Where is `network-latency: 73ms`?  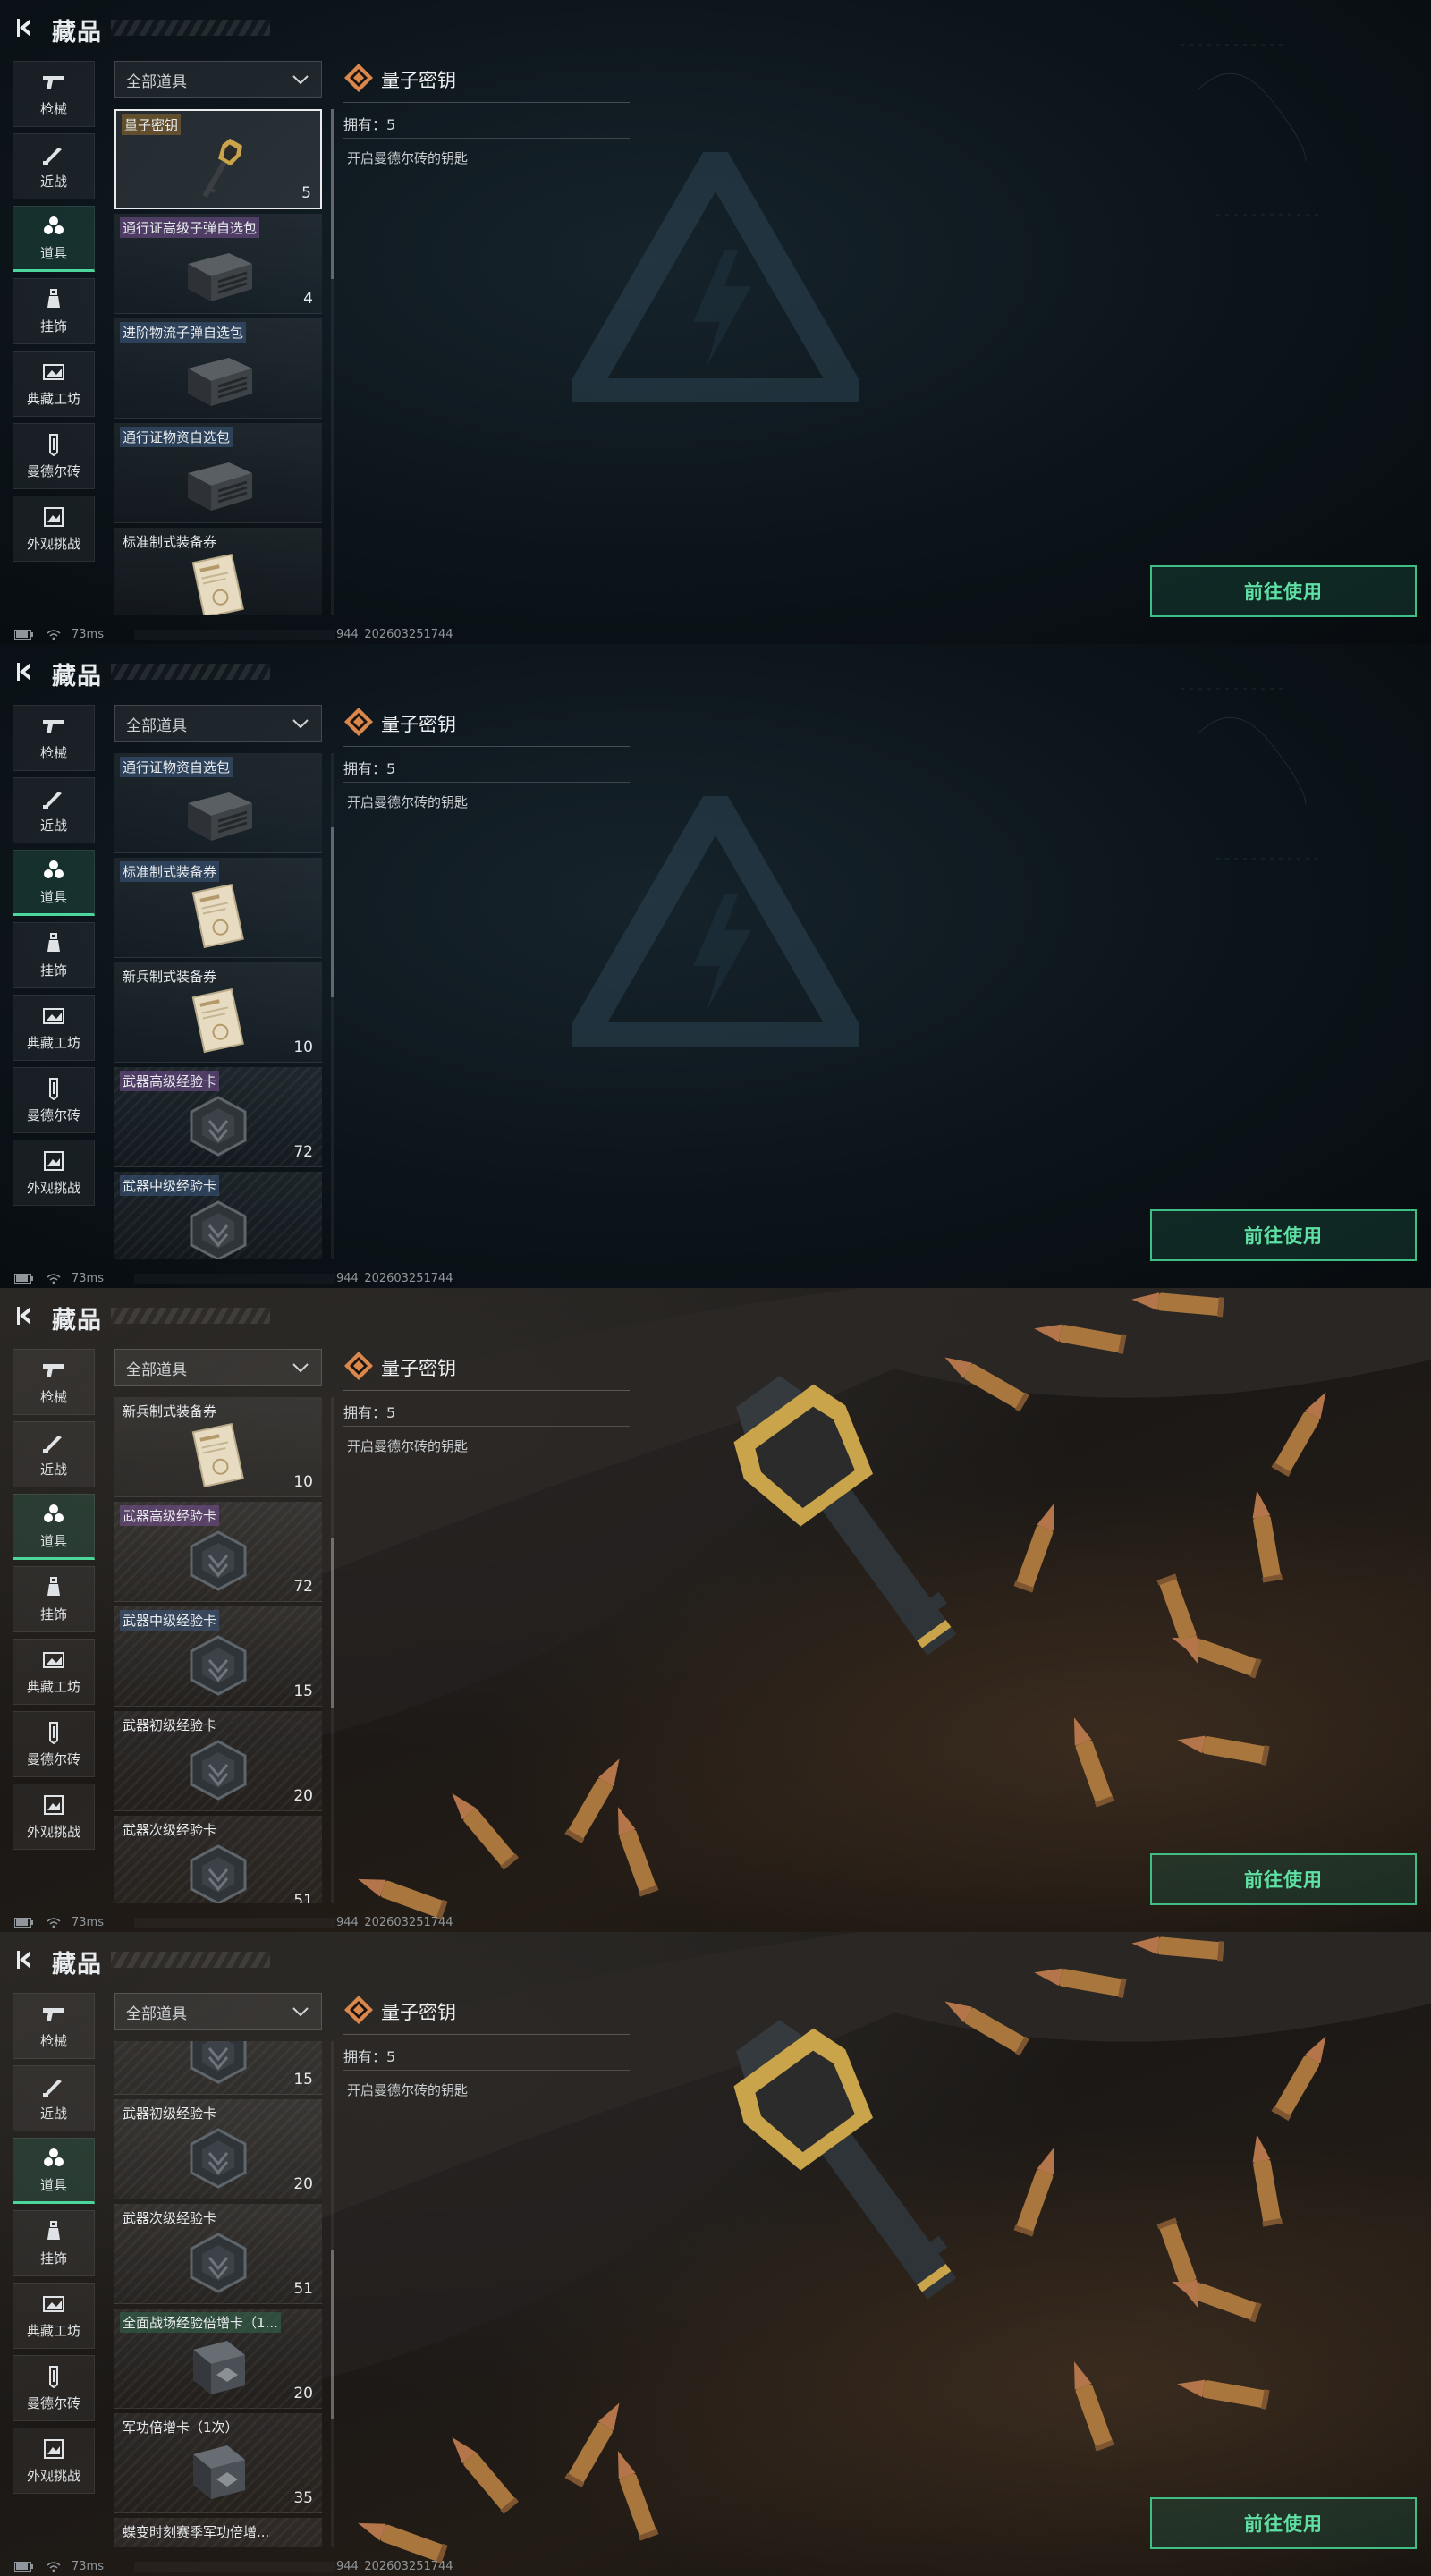 network-latency: 73ms is located at coordinates (88, 2566).